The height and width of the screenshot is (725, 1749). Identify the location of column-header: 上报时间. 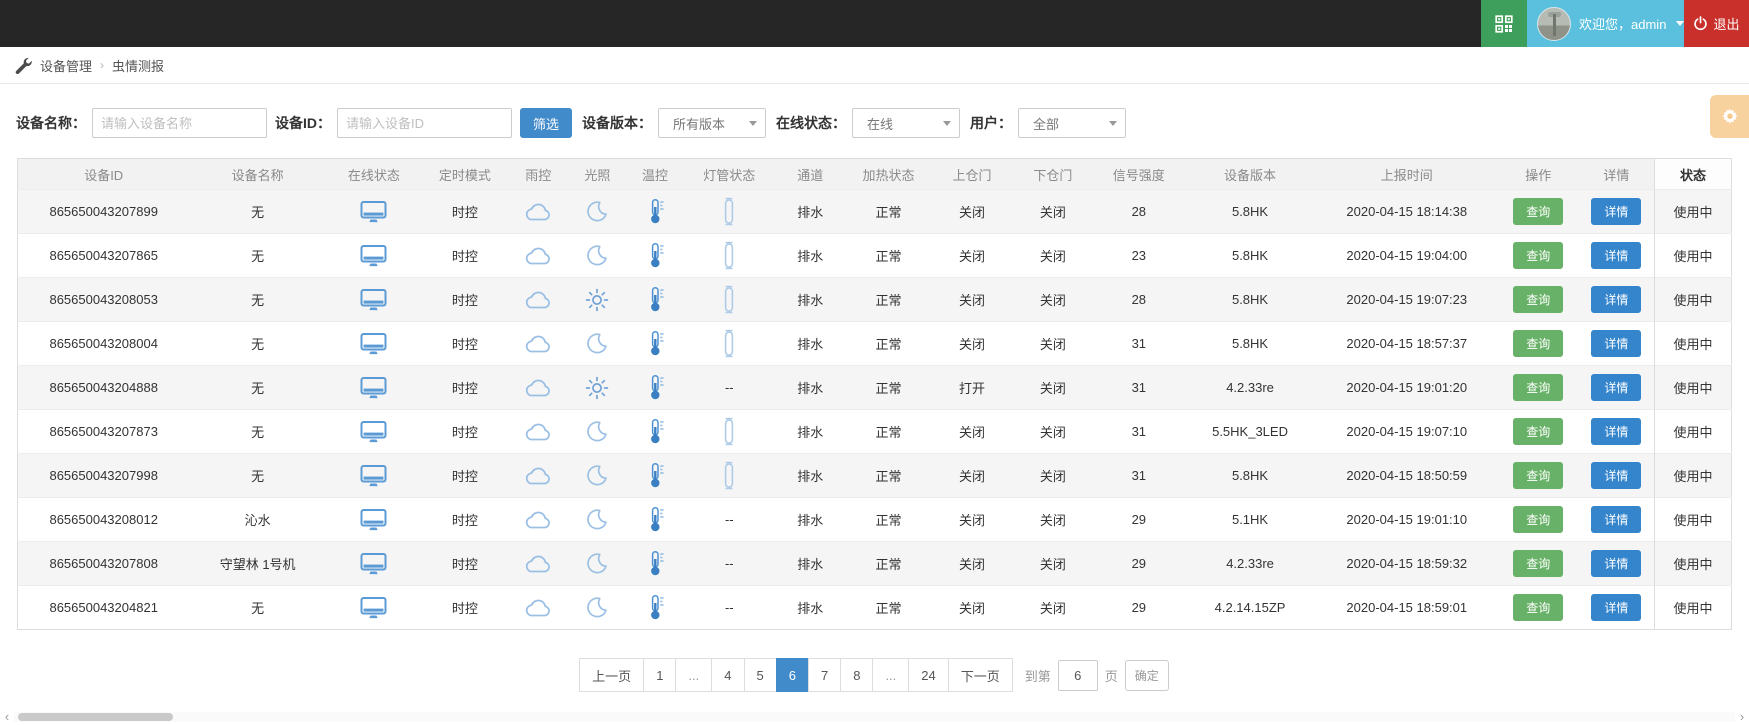
(1406, 174).